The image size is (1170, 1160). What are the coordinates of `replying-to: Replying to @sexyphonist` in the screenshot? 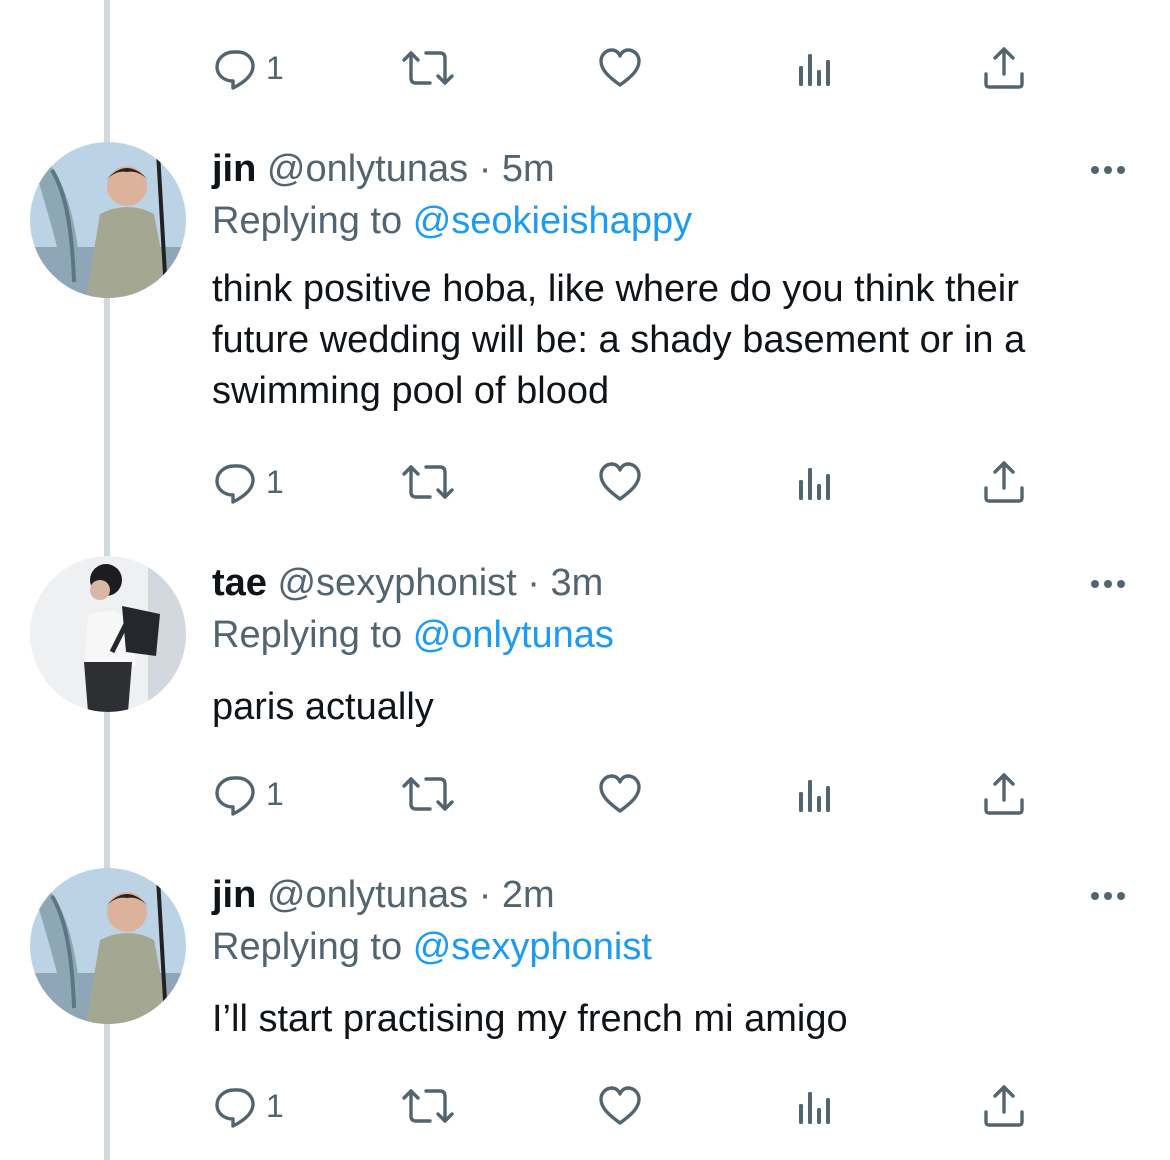 It's located at (432, 947).